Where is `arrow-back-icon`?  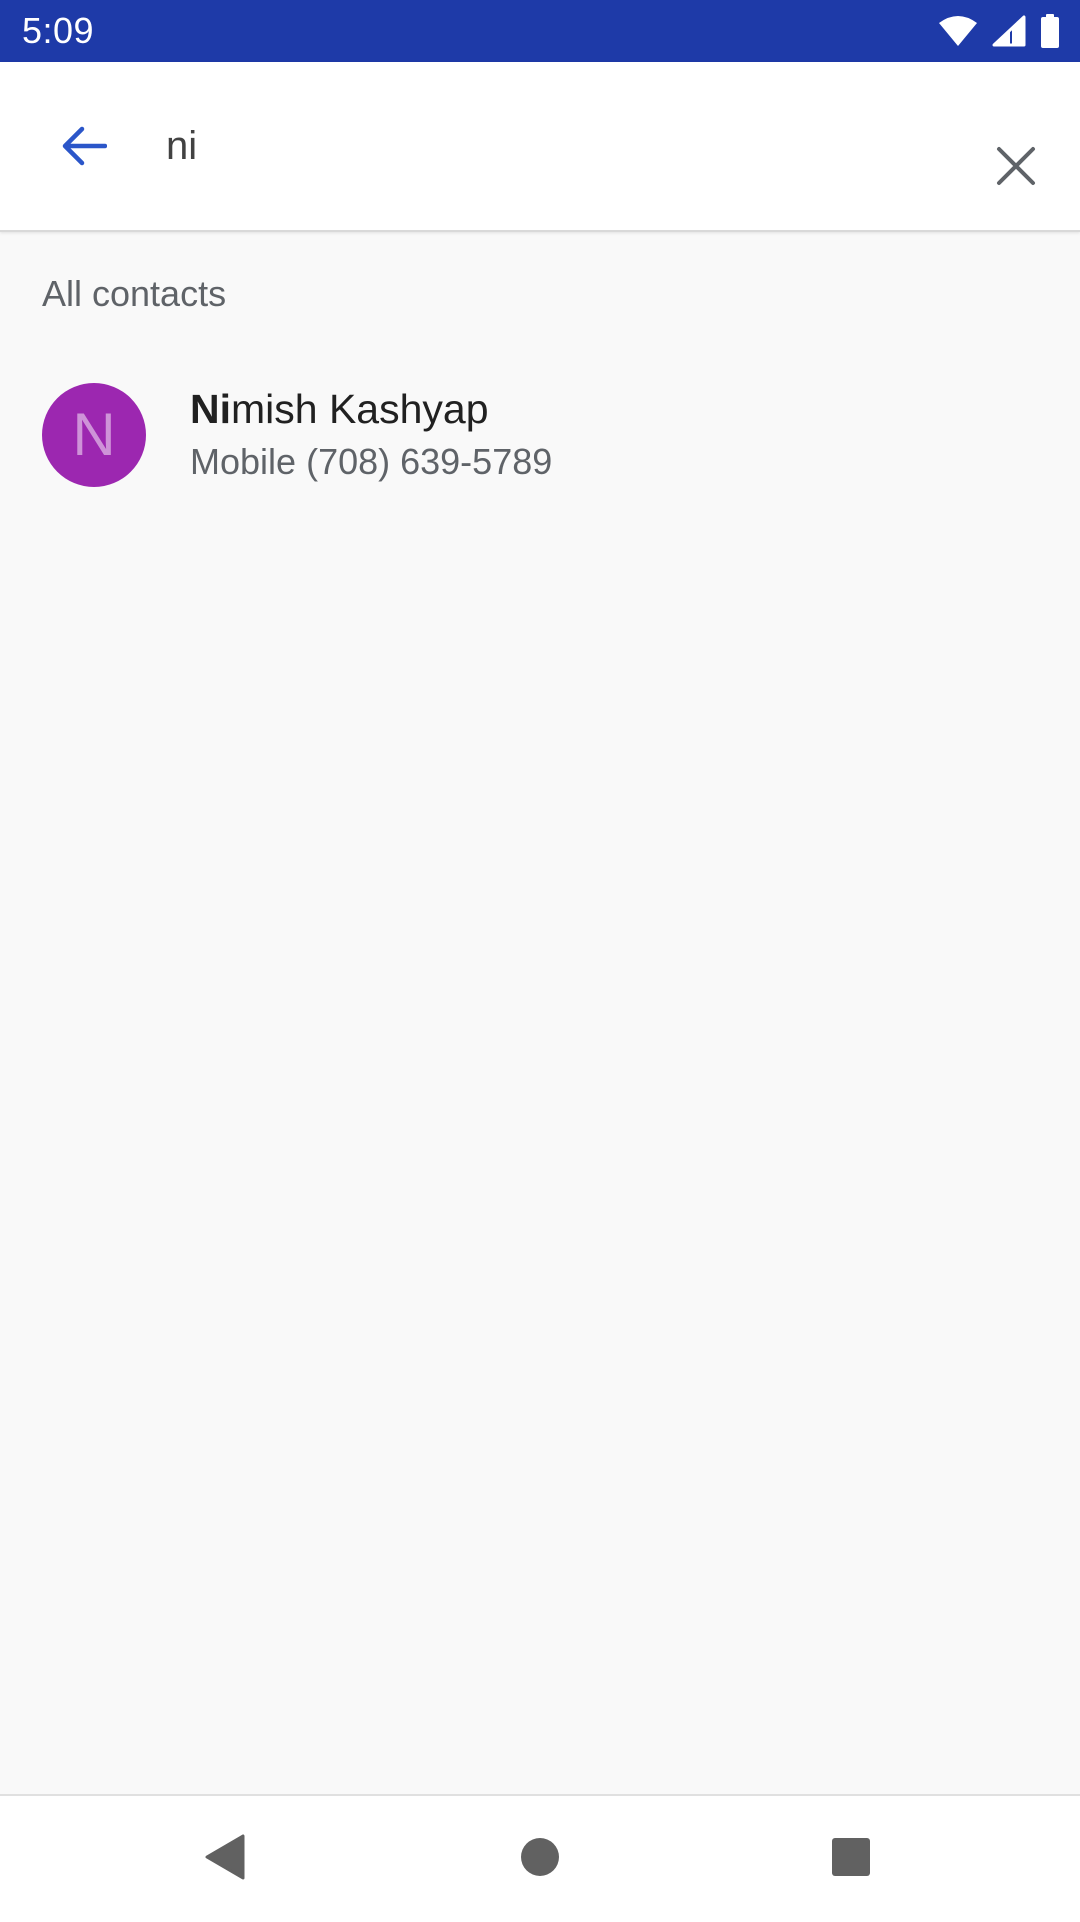
arrow-back-icon is located at coordinates (84, 148).